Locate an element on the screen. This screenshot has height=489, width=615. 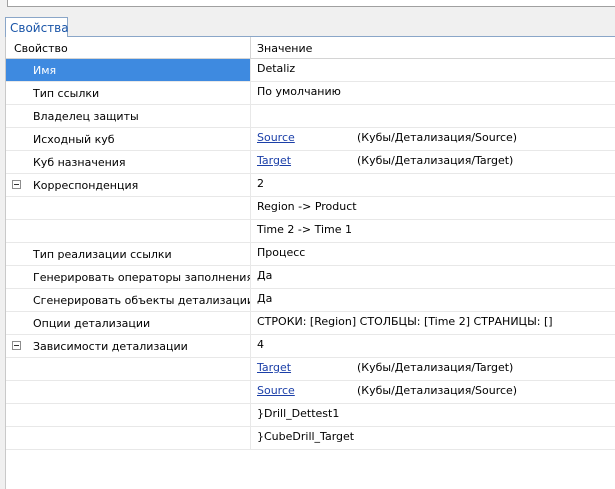
dependency-target-link: Target is located at coordinates (274, 367).